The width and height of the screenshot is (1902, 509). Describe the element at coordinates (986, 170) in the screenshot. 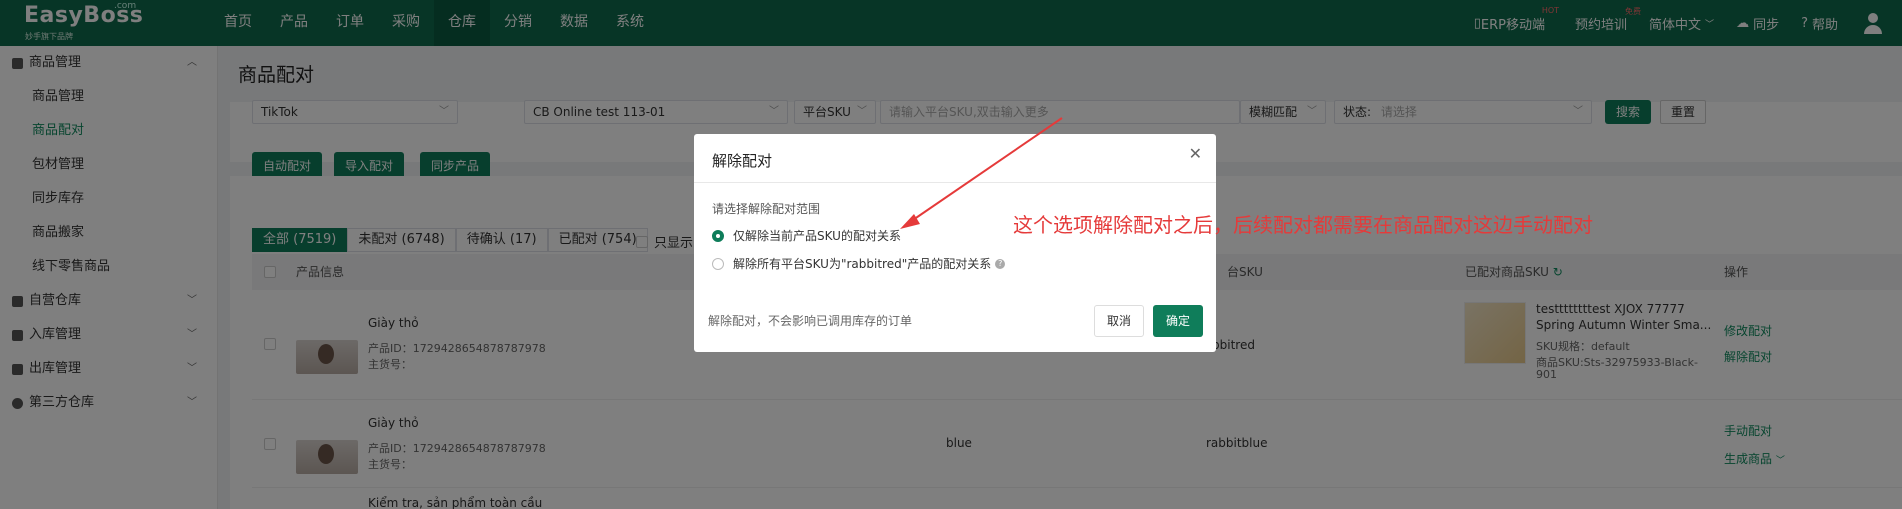

I see `arrow-line` at that location.